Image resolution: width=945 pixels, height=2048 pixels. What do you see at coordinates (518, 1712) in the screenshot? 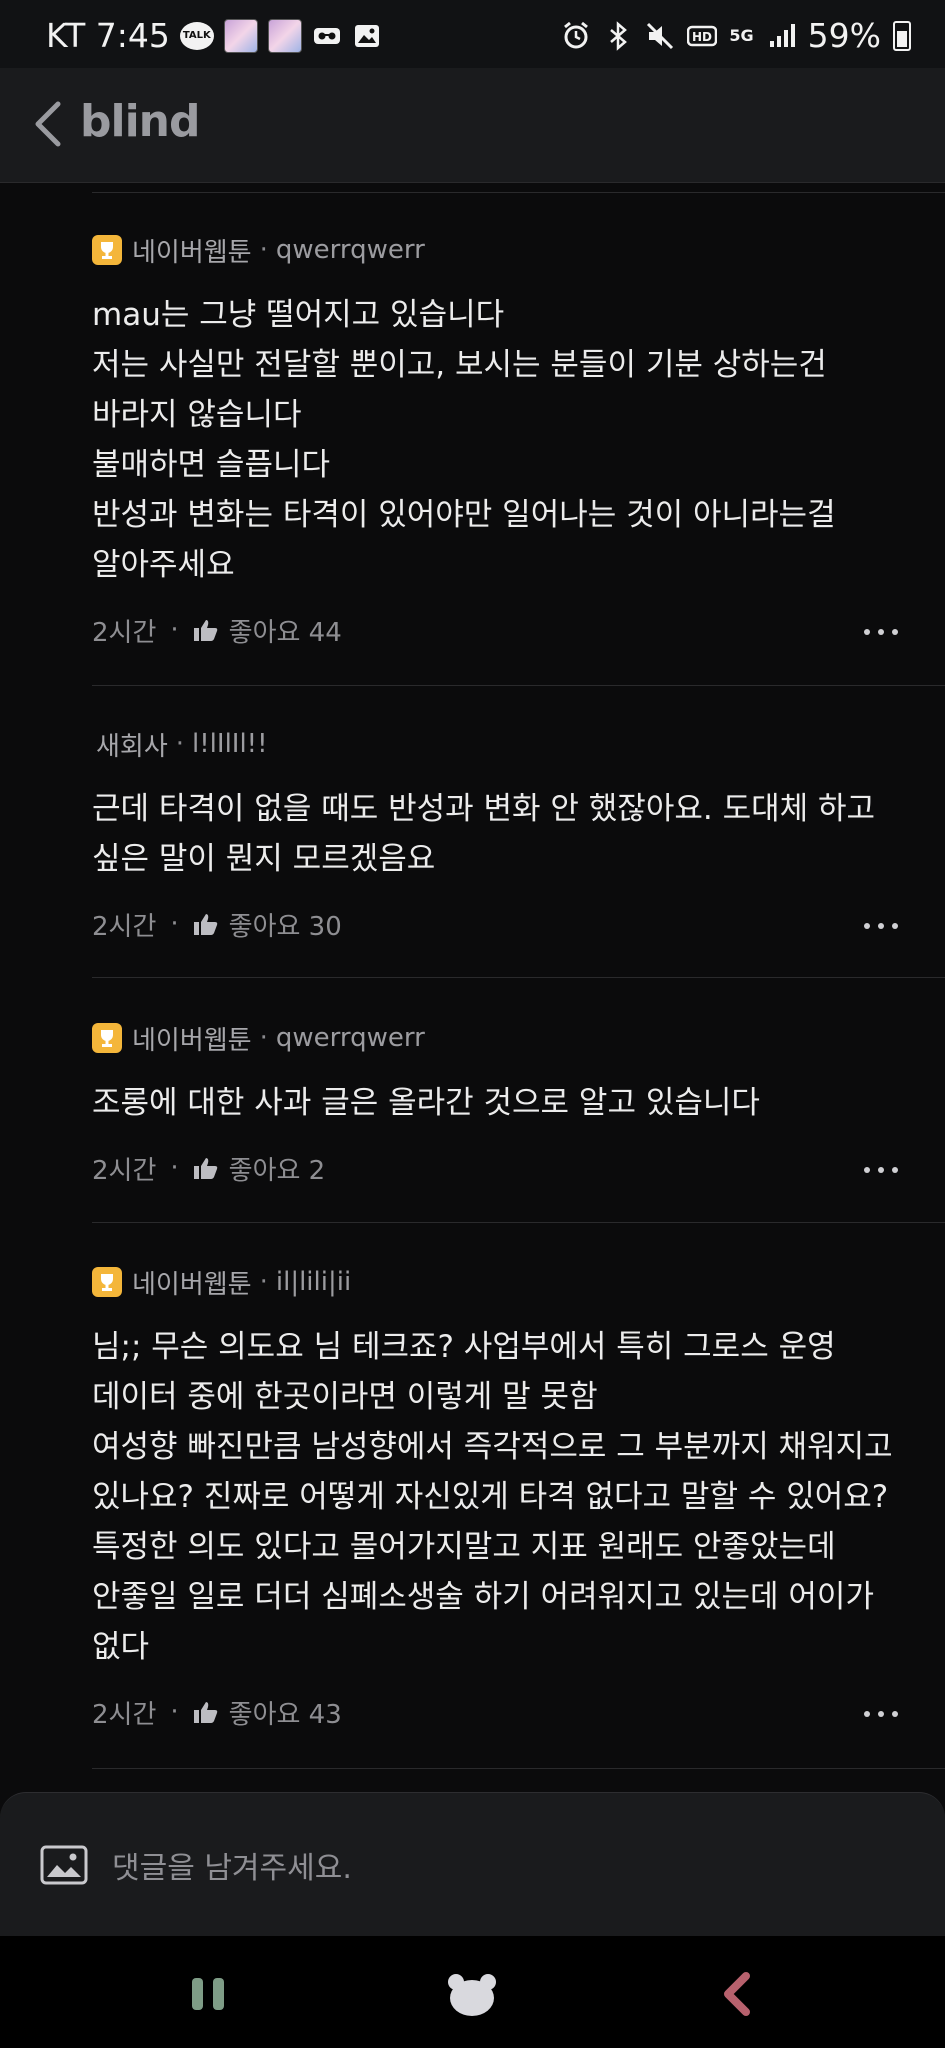
I see `comment-footer: 2시간 · 좋아요 43` at bounding box center [518, 1712].